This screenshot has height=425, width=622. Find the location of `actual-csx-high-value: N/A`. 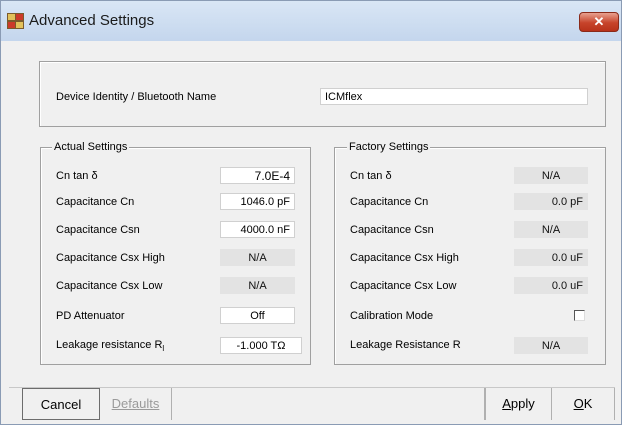

actual-csx-high-value: N/A is located at coordinates (257, 257).